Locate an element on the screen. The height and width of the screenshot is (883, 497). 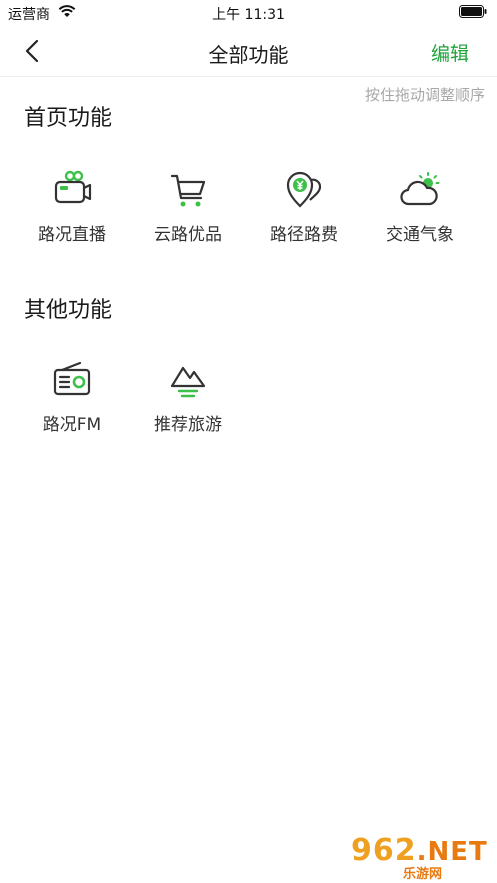
battery-icon is located at coordinates (473, 11).